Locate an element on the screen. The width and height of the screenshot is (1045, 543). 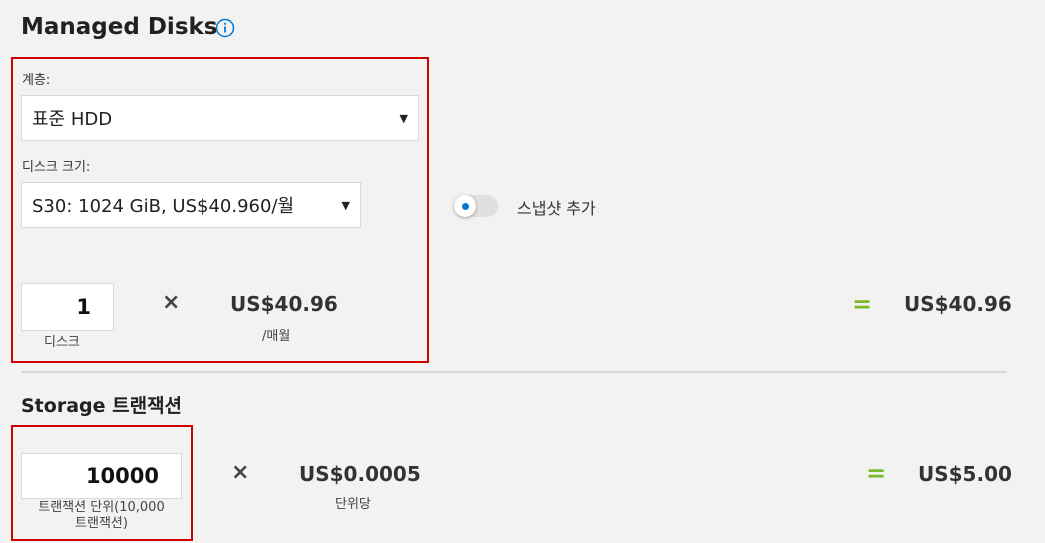
transaction-quantity-input: 10000 is located at coordinates (101, 476).